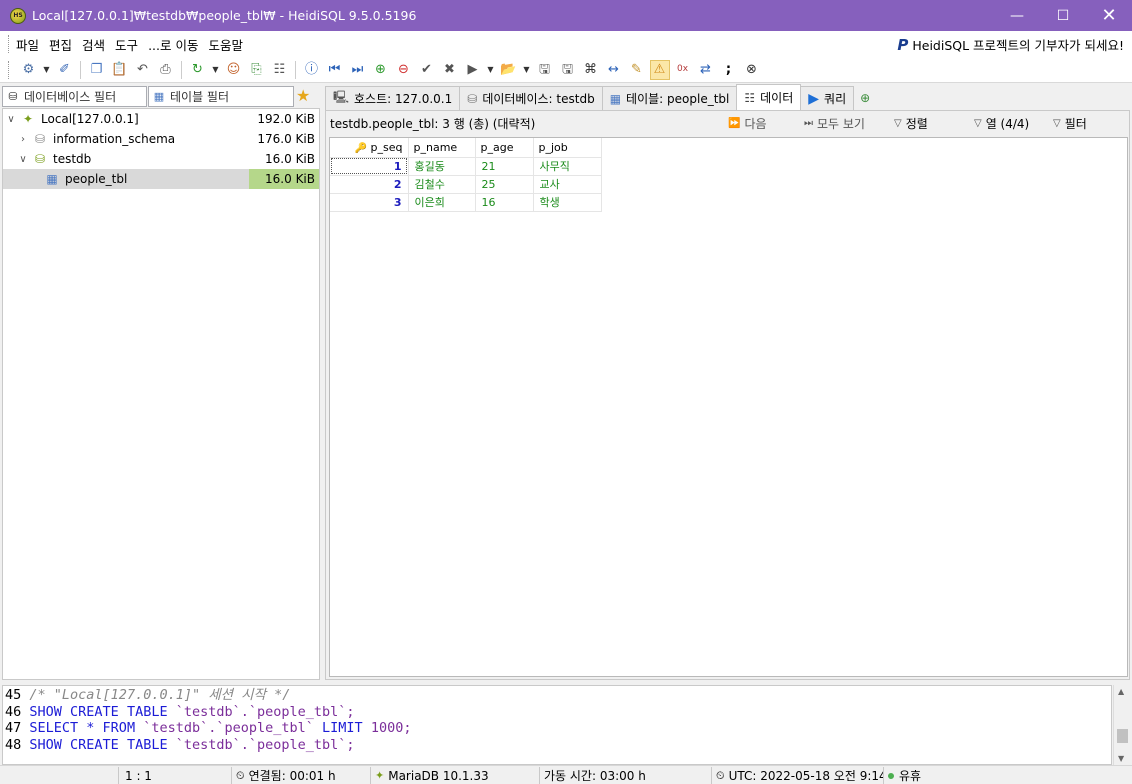 The height and width of the screenshot is (784, 1132). What do you see at coordinates (769, 97) in the screenshot?
I see `tab-data: ☷ 데이터` at bounding box center [769, 97].